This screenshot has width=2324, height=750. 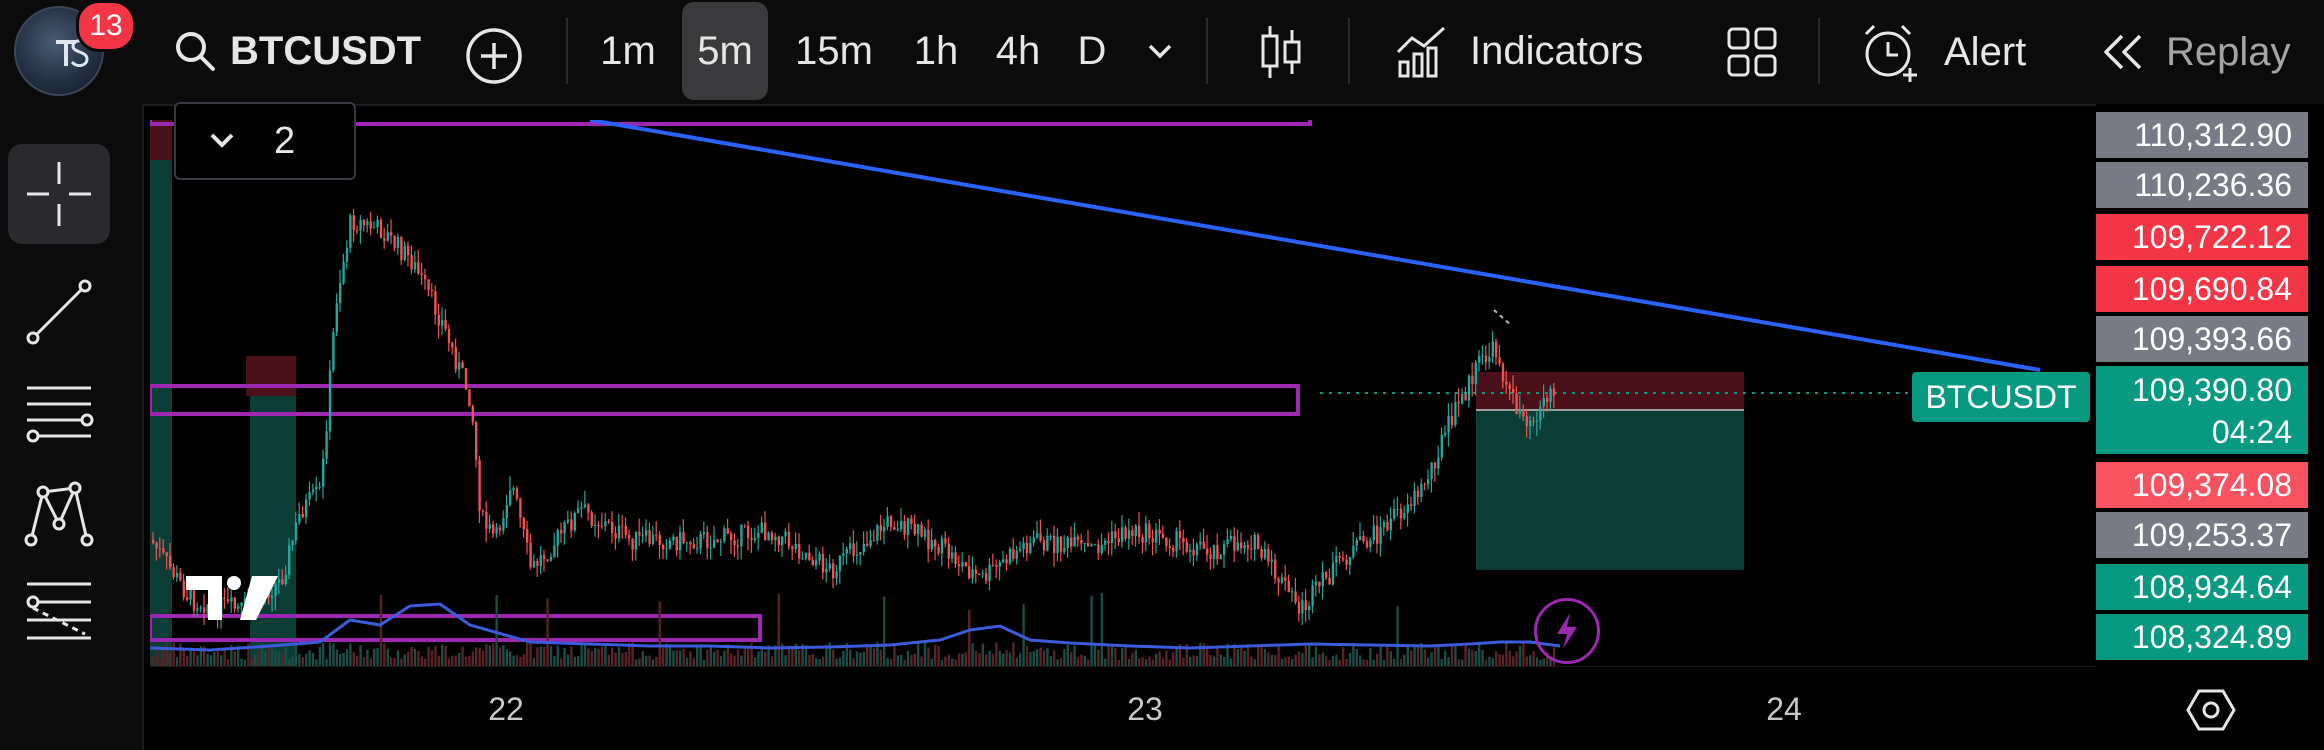 I want to click on trendline-tool, so click(x=59, y=312).